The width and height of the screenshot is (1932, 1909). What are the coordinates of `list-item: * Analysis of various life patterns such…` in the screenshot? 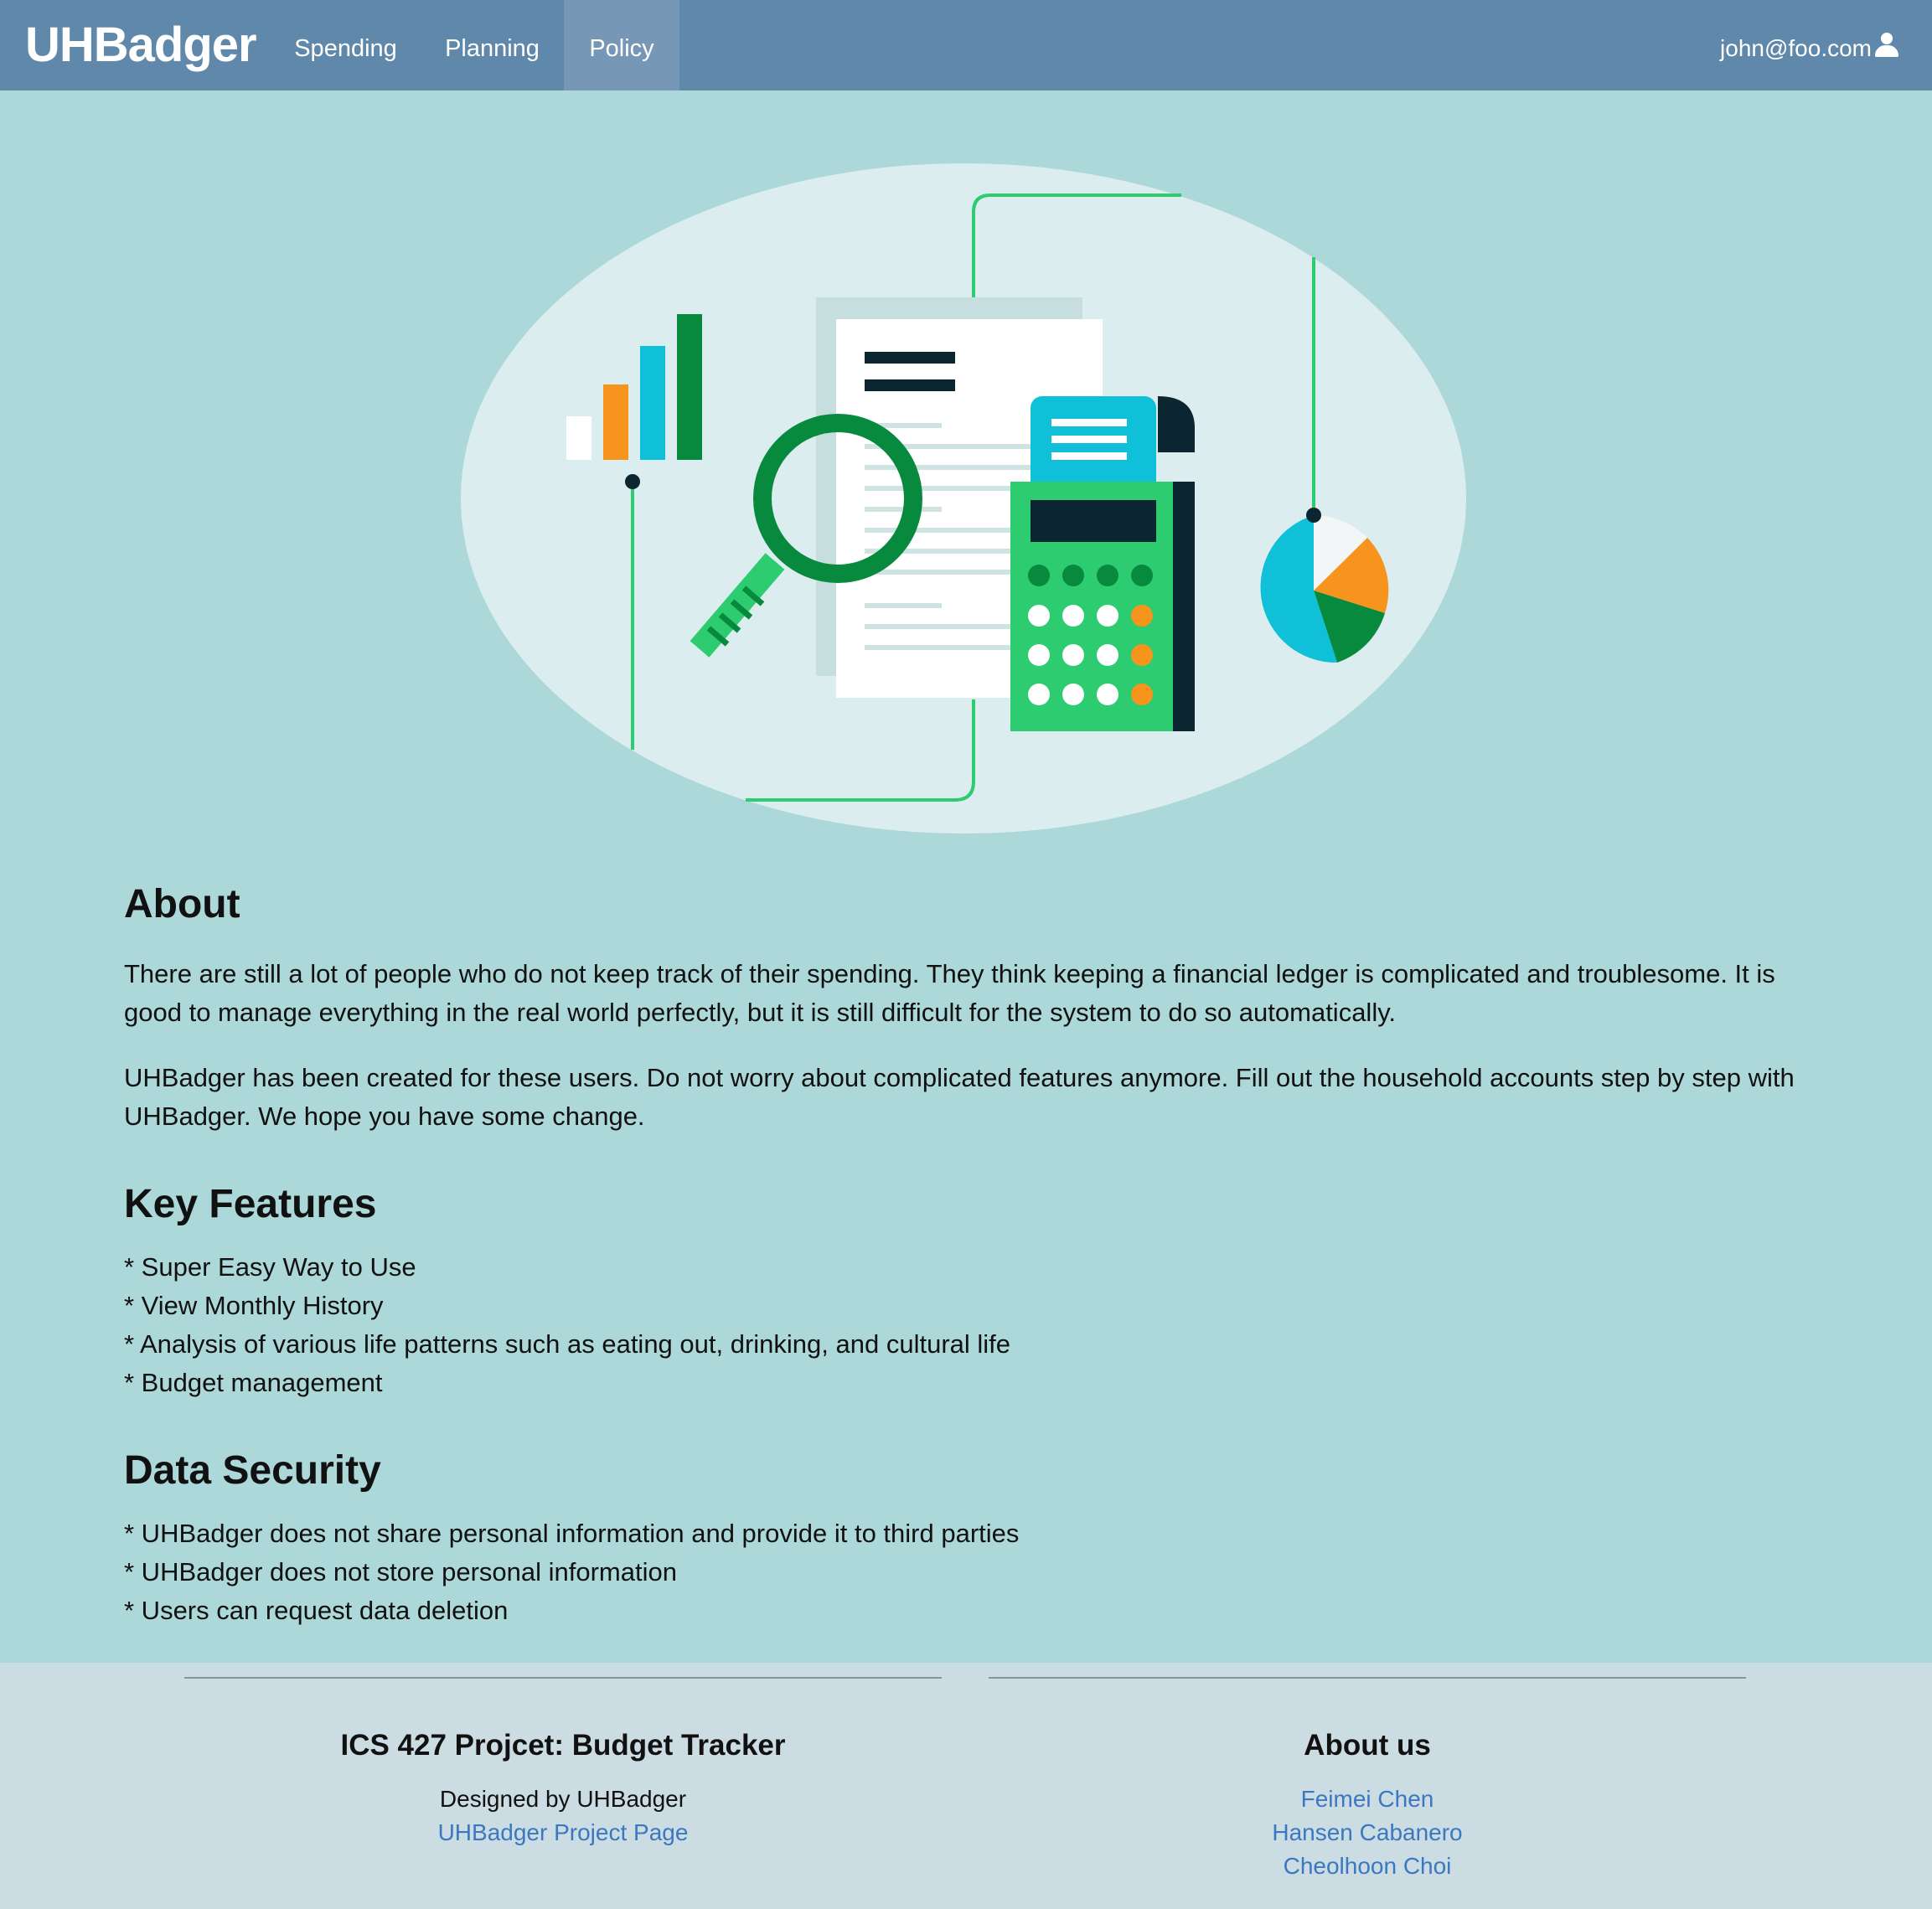 It's located at (567, 1344).